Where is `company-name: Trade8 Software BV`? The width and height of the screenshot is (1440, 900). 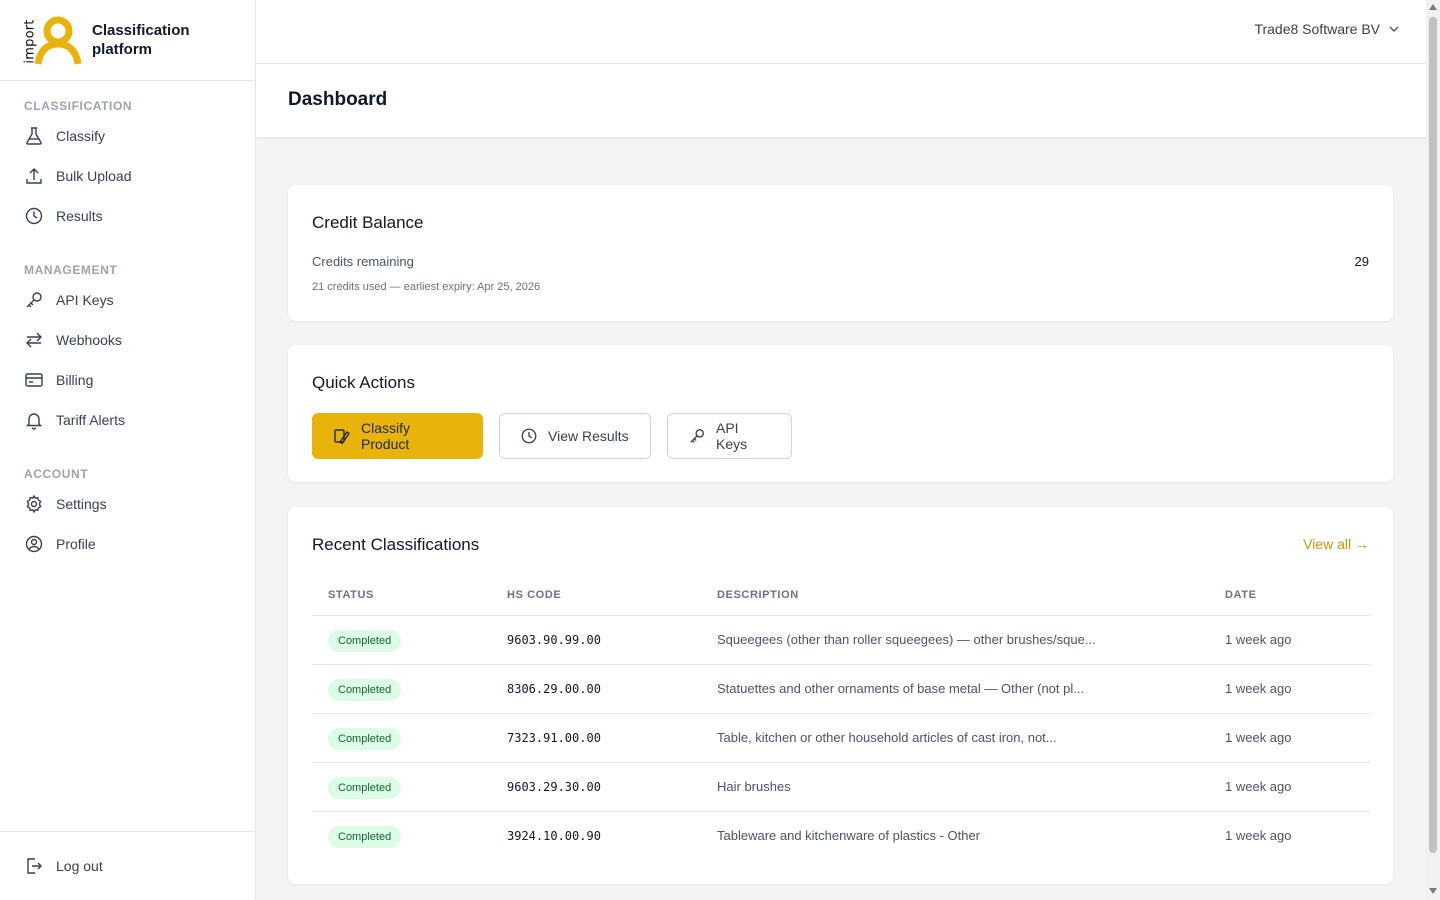
company-name: Trade8 Software BV is located at coordinates (1317, 29).